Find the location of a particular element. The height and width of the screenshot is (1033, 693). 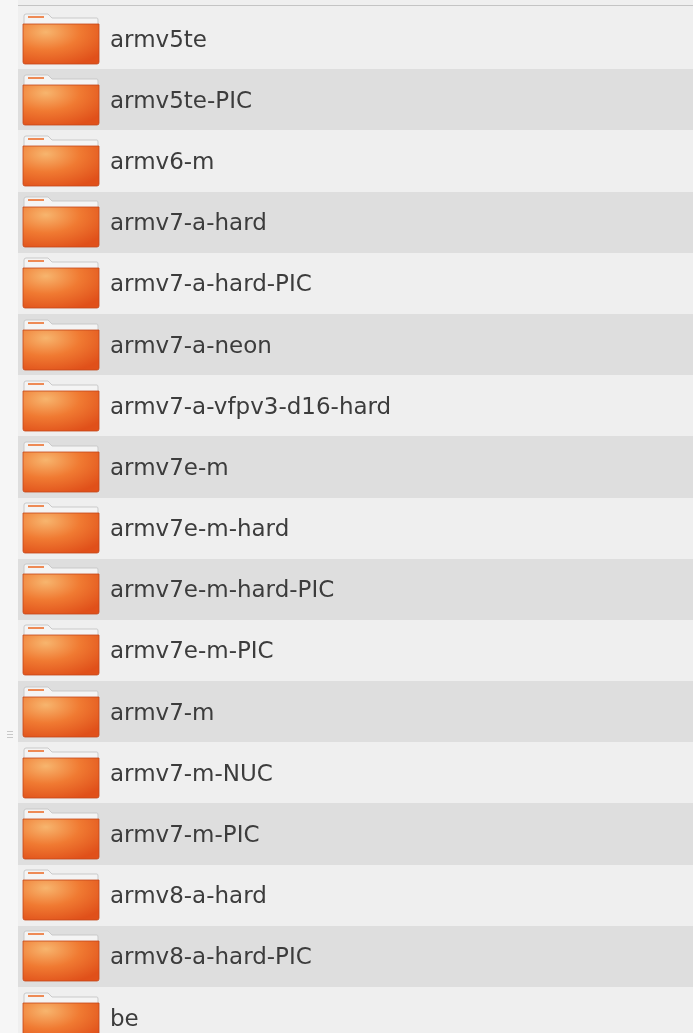

folder-name: armv7e-m-PIC is located at coordinates (192, 650).